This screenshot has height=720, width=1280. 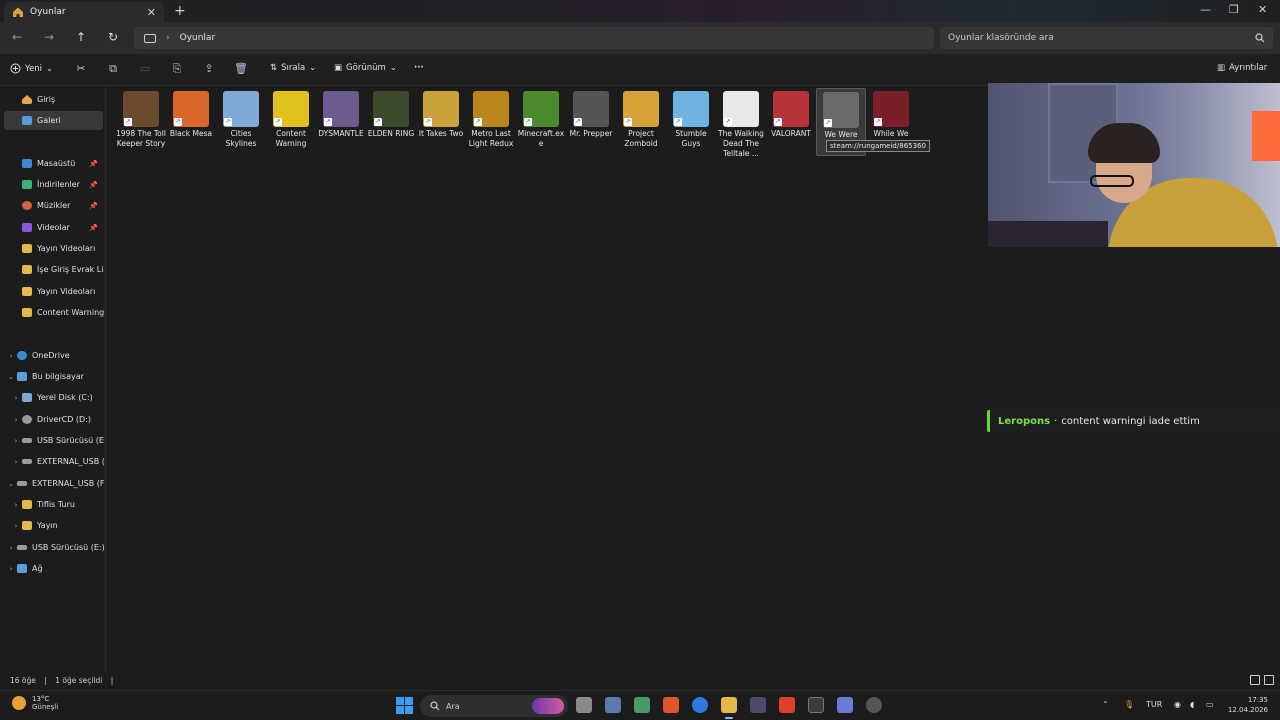 I want to click on view-toggle, so click(x=1263, y=680).